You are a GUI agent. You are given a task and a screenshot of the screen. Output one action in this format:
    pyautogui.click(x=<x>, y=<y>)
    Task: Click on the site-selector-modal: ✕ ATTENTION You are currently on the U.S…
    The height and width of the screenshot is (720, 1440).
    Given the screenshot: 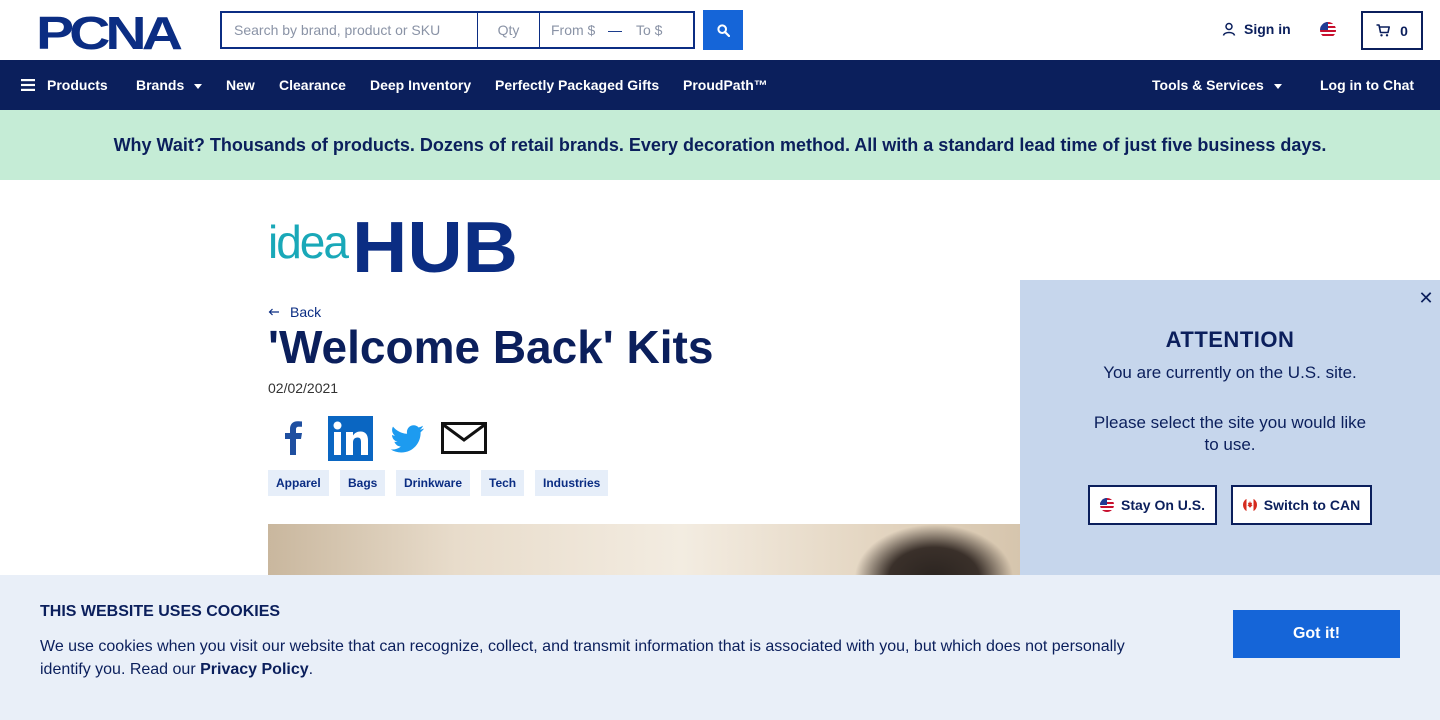 What is the action you would take?
    pyautogui.click(x=1230, y=430)
    